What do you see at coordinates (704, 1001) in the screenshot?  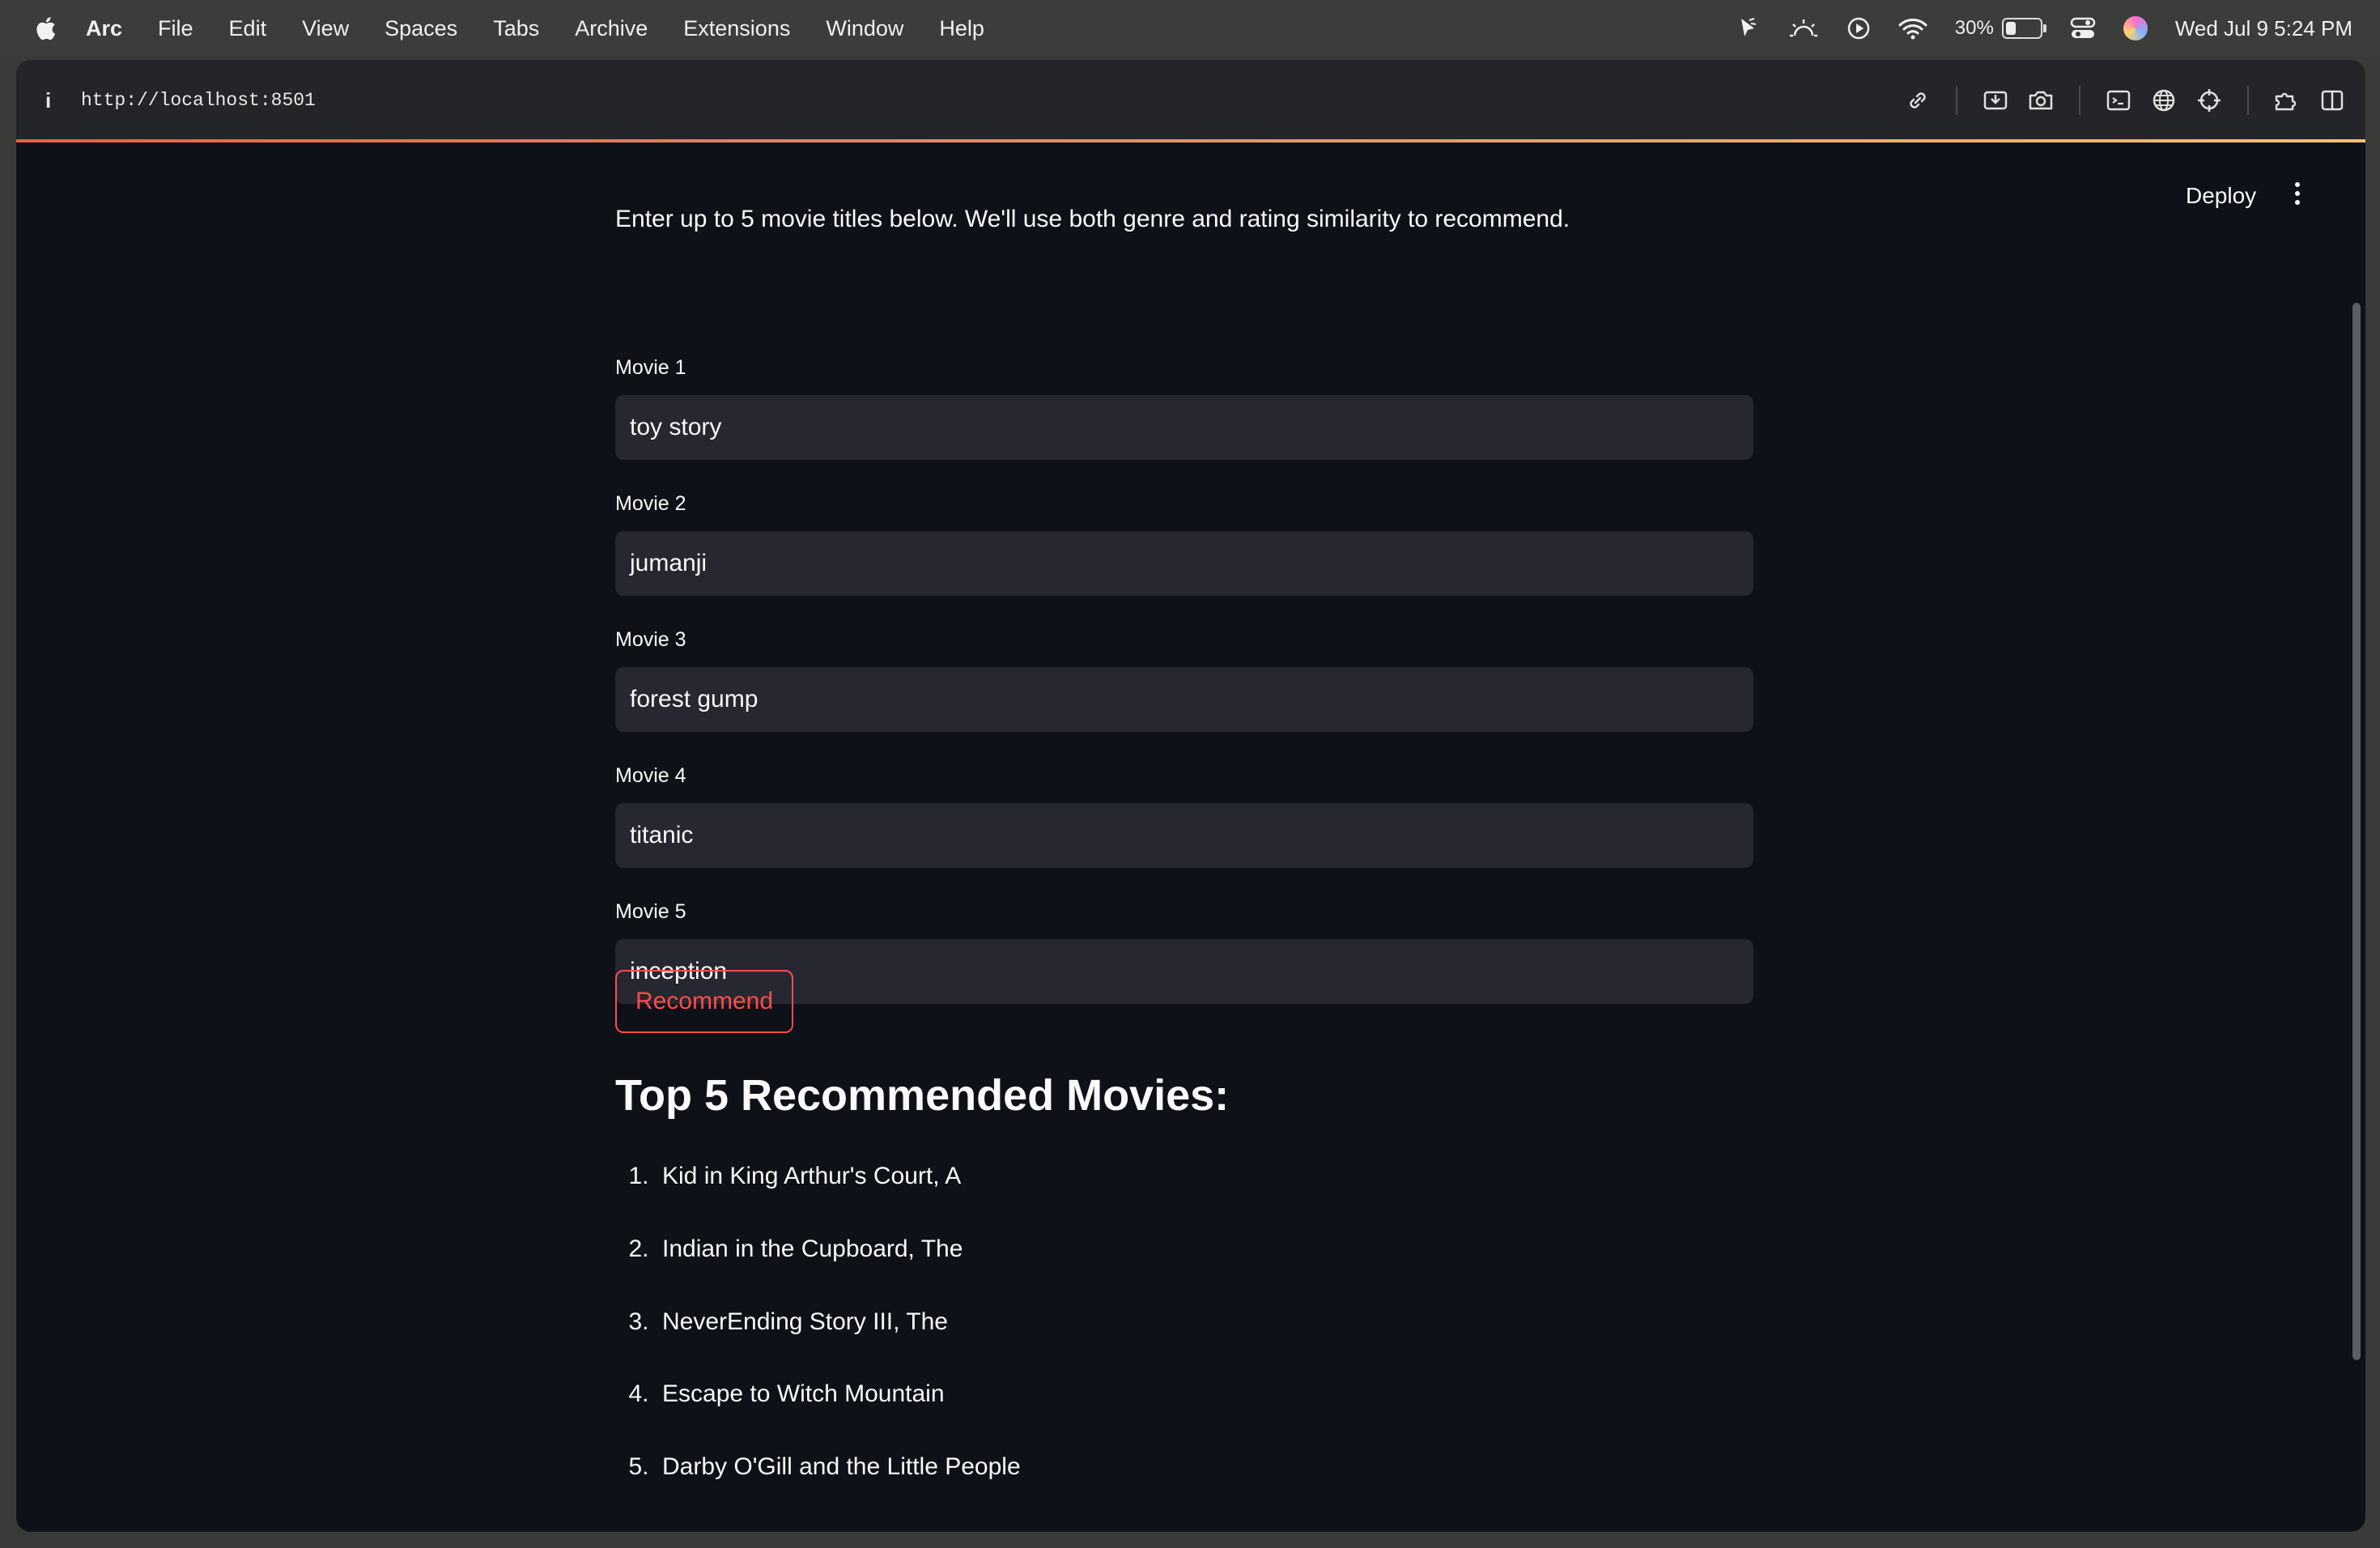 I see `recommend-button: Recommend` at bounding box center [704, 1001].